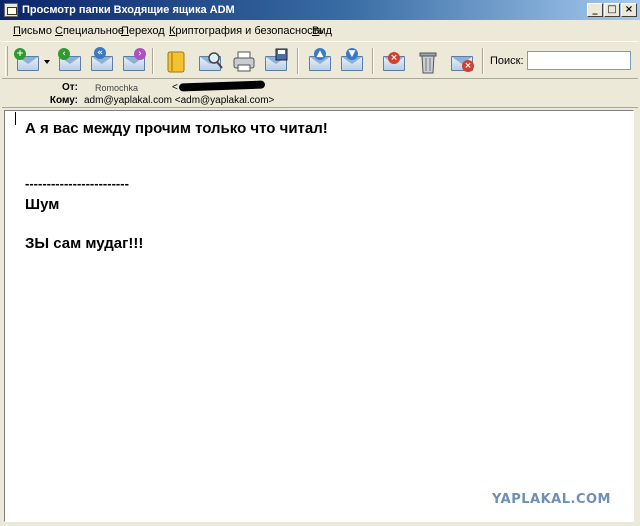 This screenshot has width=640, height=526. Describe the element at coordinates (215, 60) in the screenshot. I see `magnifier-icon` at that location.